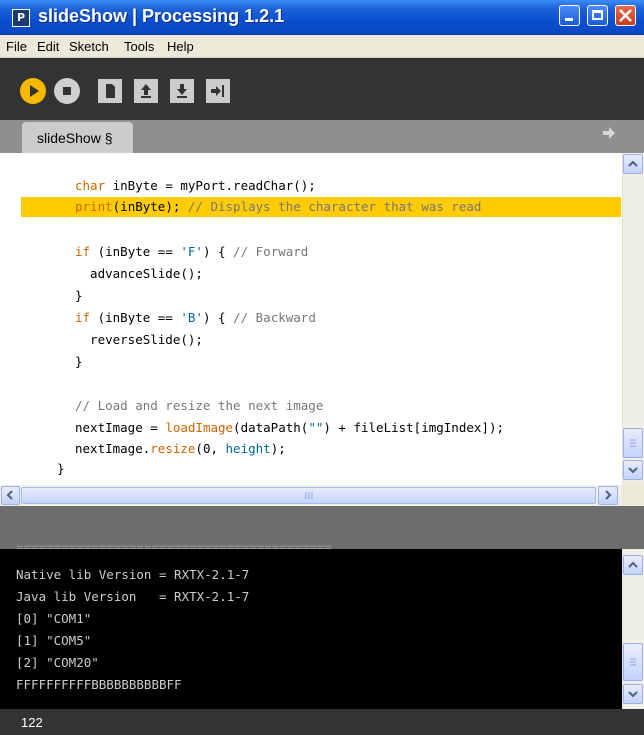 The height and width of the screenshot is (735, 644). I want to click on code-token: 'F', so click(191, 251).